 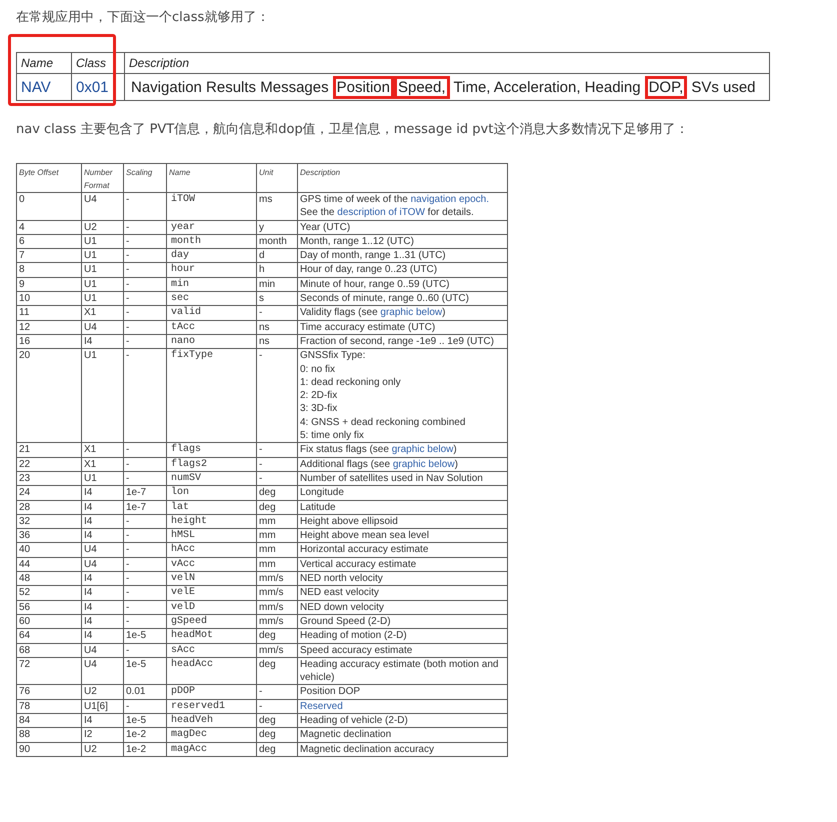 What do you see at coordinates (322, 492) in the screenshot?
I see `description-text: Longitude` at bounding box center [322, 492].